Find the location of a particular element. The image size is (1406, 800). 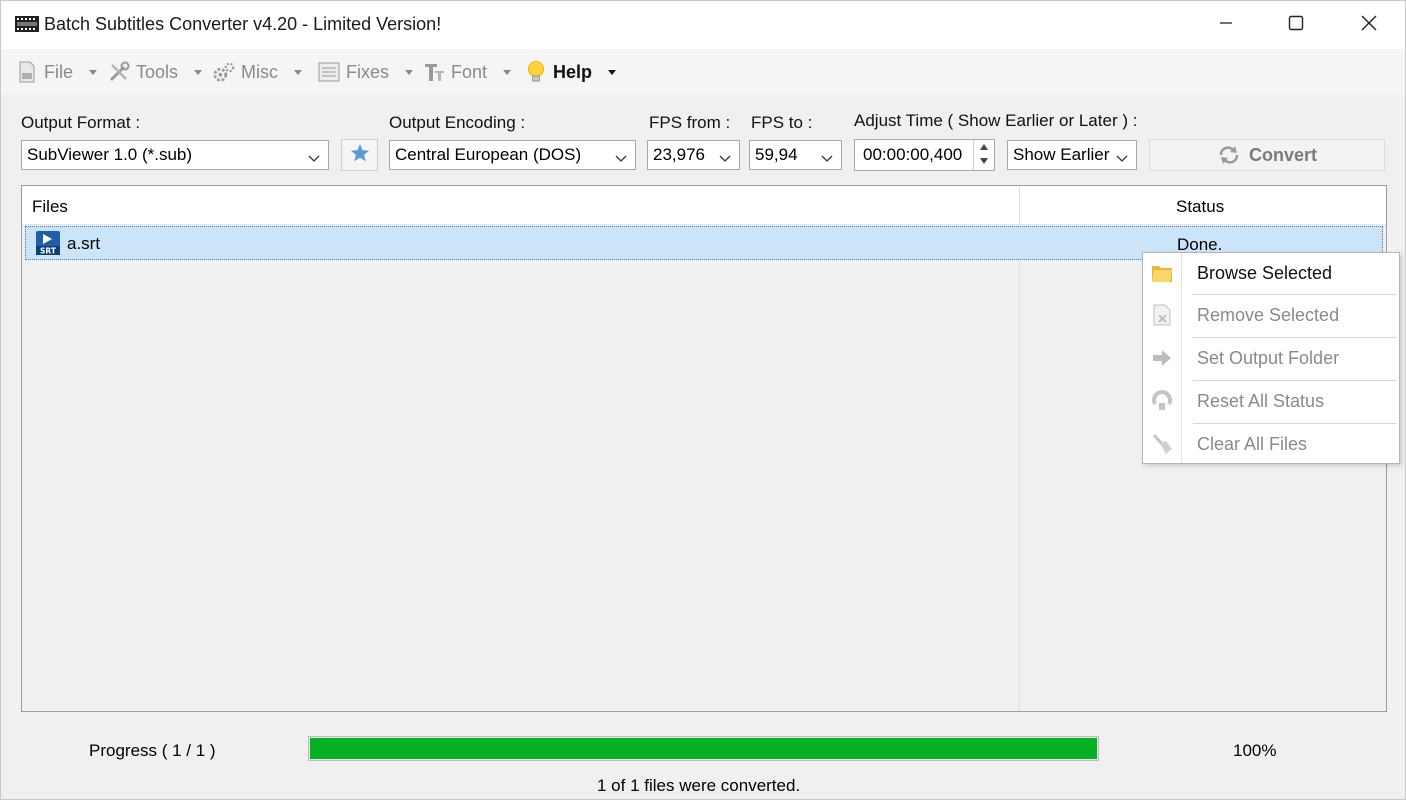

progress-fill is located at coordinates (703, 748).